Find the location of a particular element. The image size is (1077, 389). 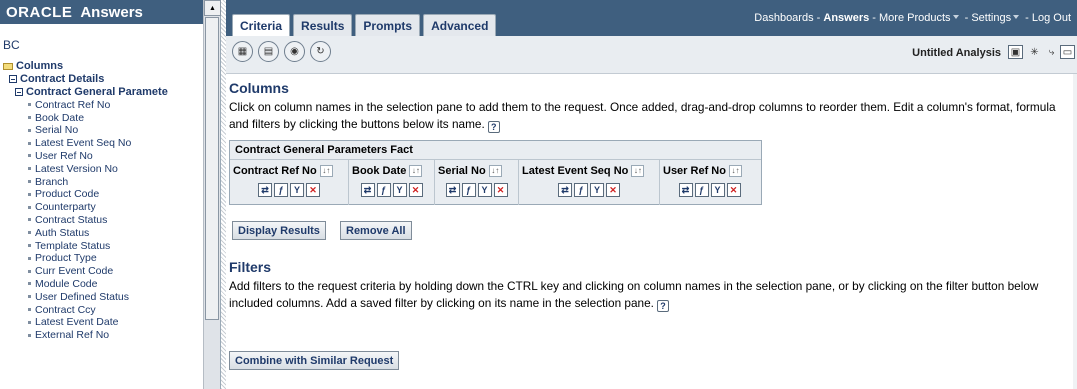

scroll-up-arrow-icon: ▲ is located at coordinates (212, 8).